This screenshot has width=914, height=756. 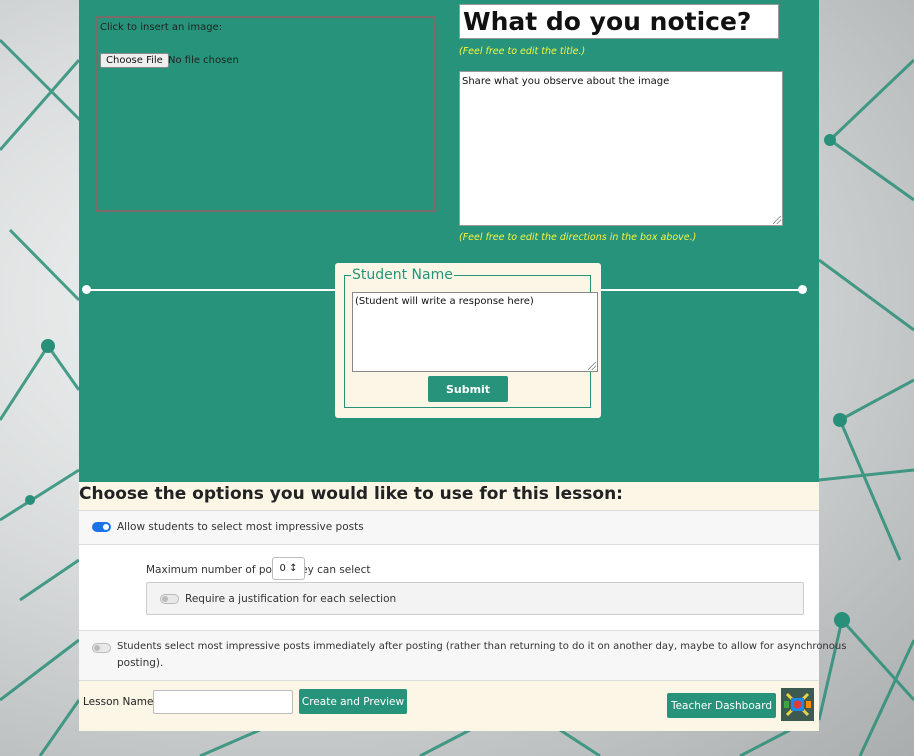 What do you see at coordinates (522, 51) in the screenshot?
I see `title-note: (Feel free to edit the title.)` at bounding box center [522, 51].